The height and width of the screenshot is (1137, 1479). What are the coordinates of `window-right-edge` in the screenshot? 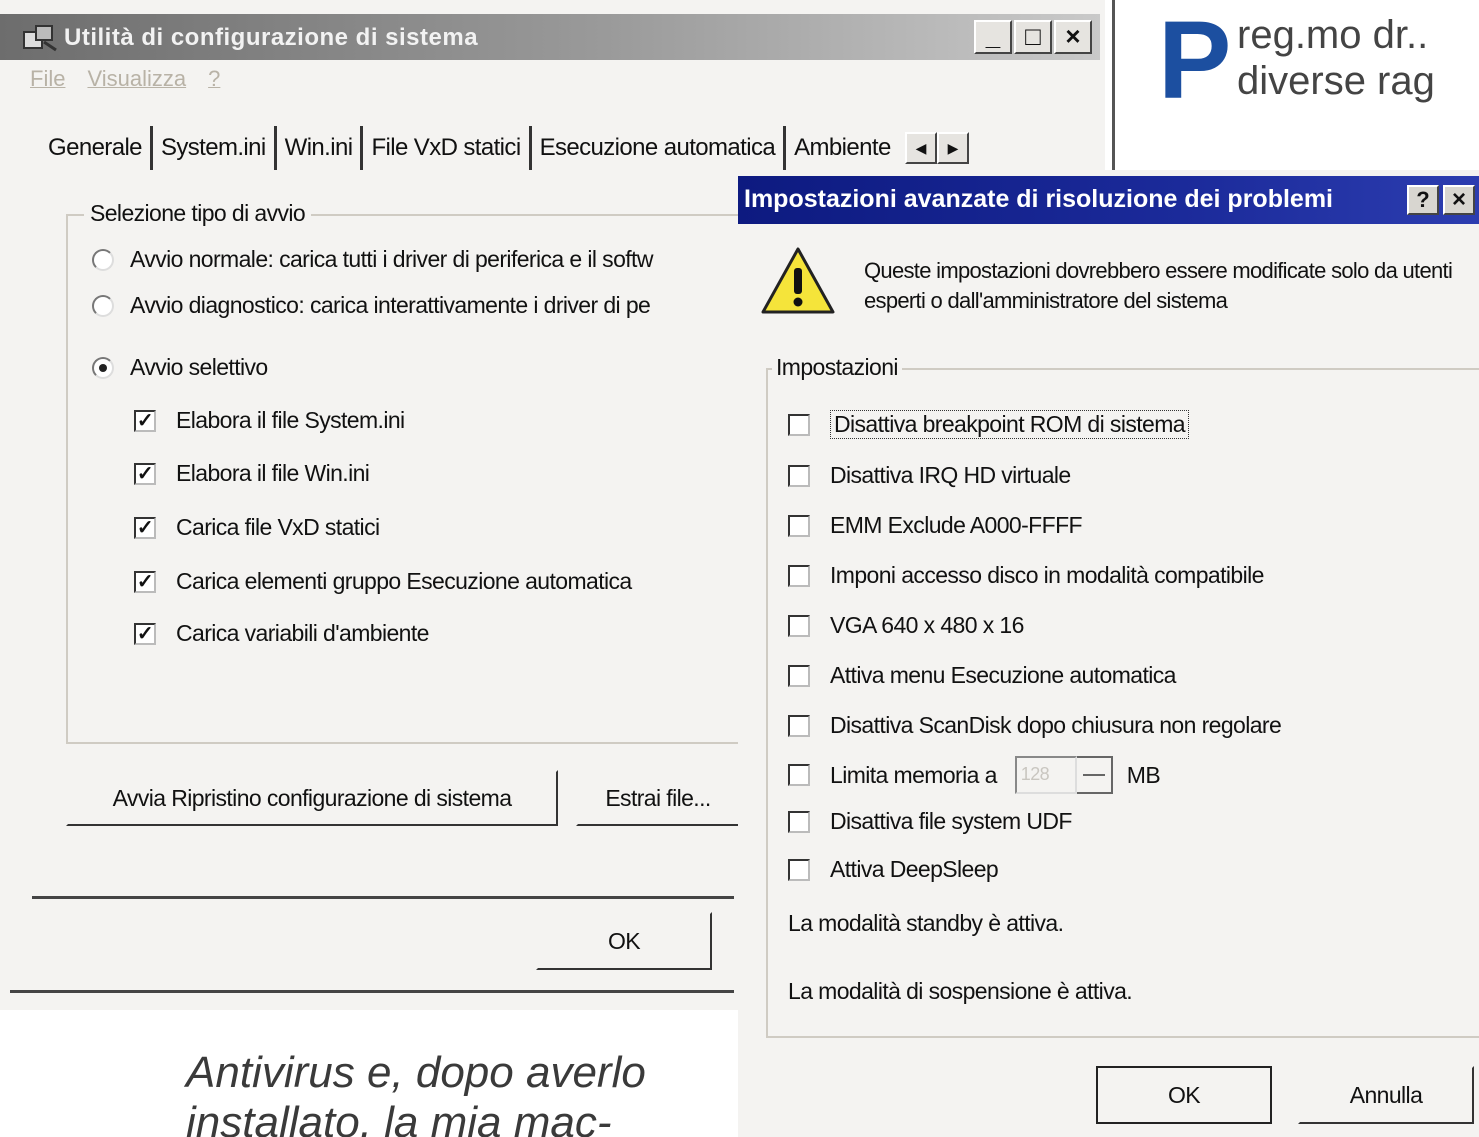 It's located at (1113, 87).